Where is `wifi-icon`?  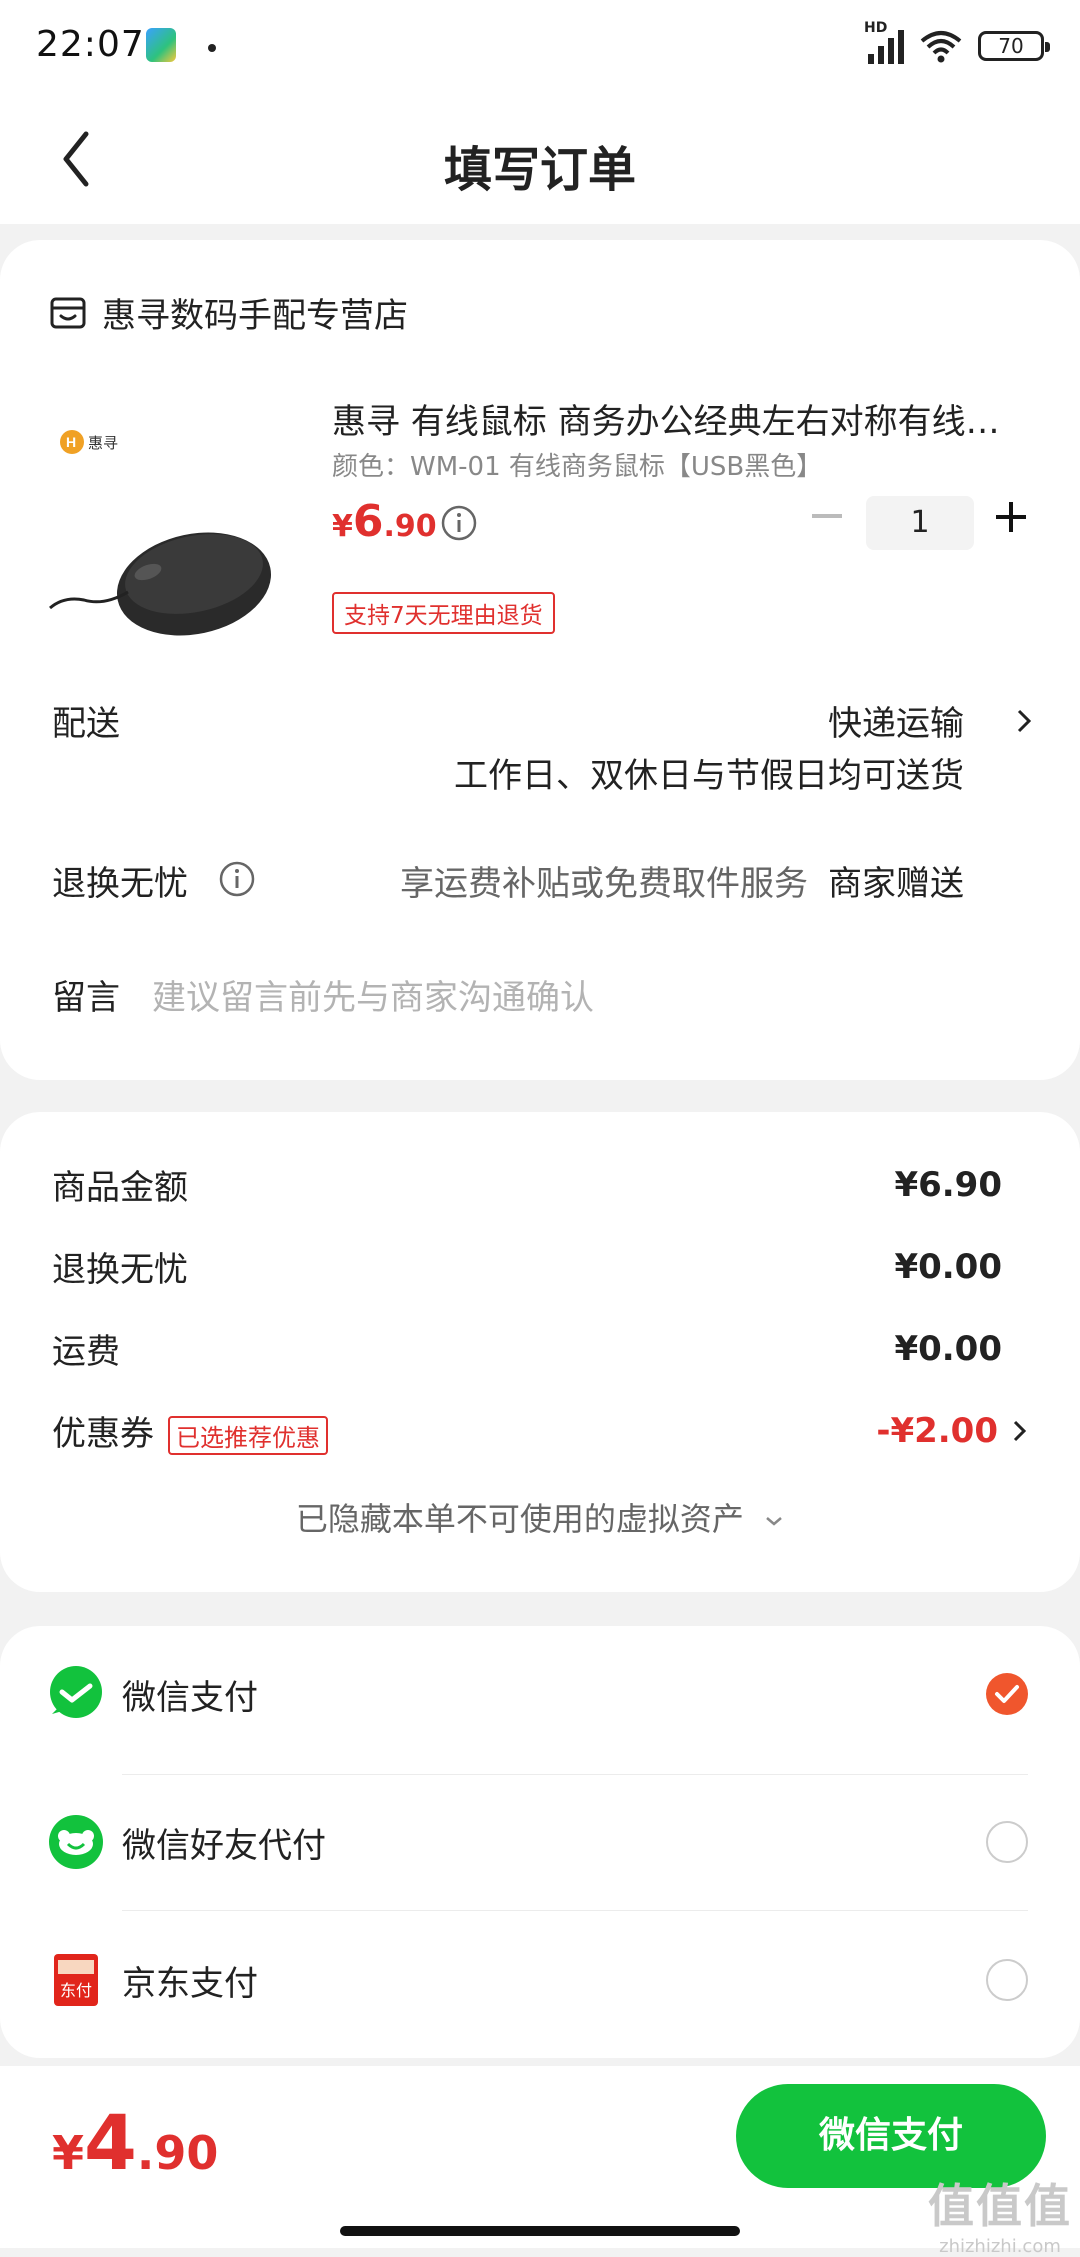 wifi-icon is located at coordinates (941, 47).